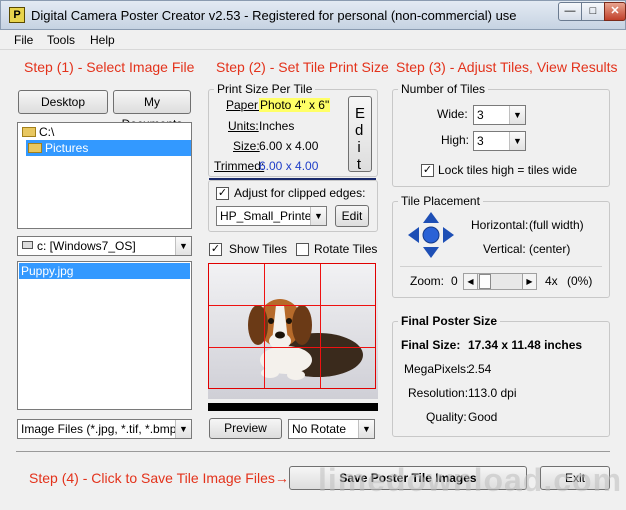 The width and height of the screenshot is (626, 510). I want to click on printer-select: HP_Small_Printer ▼, so click(271, 216).